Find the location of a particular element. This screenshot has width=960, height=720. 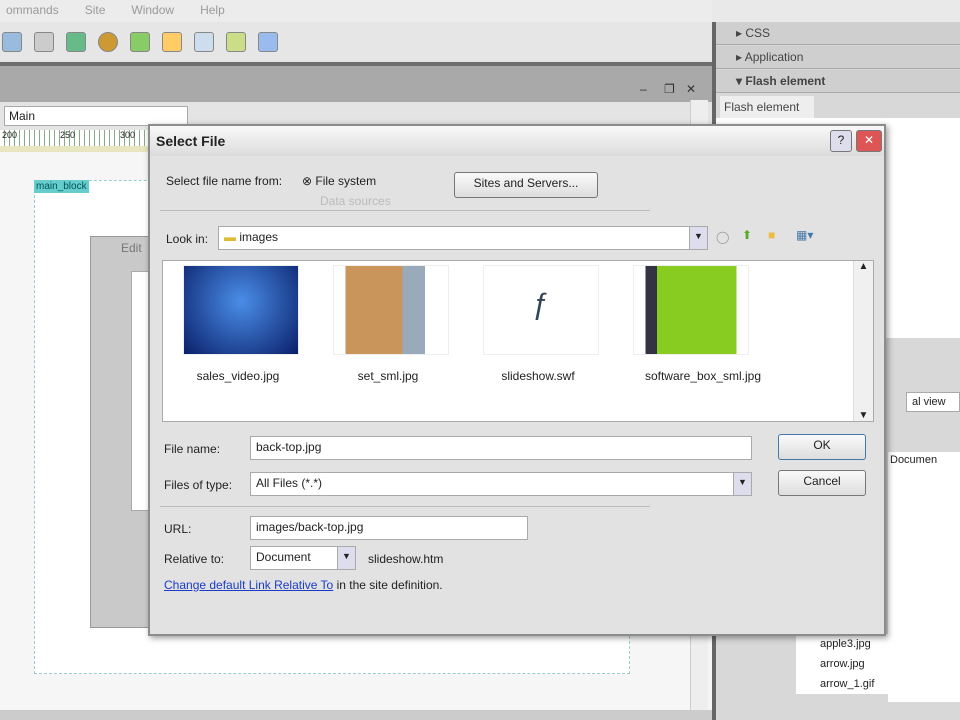

change-default-link: Change default Link Relative To is located at coordinates (248, 585).